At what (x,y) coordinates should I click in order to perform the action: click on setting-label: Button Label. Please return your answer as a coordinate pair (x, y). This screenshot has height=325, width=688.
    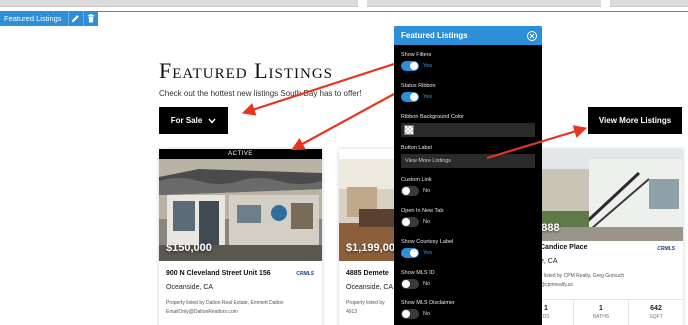
    Looking at the image, I should click on (416, 148).